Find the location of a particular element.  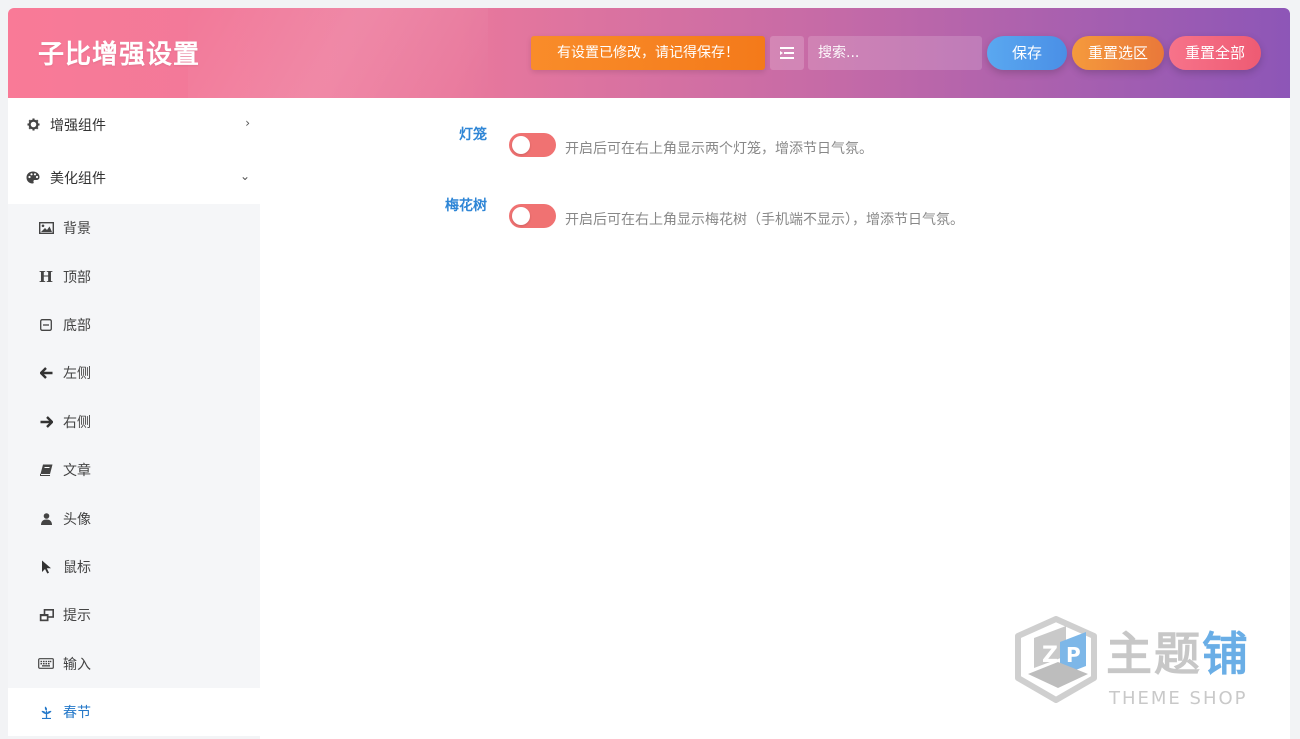

sidebar-item-label: 提示 is located at coordinates (77, 616).